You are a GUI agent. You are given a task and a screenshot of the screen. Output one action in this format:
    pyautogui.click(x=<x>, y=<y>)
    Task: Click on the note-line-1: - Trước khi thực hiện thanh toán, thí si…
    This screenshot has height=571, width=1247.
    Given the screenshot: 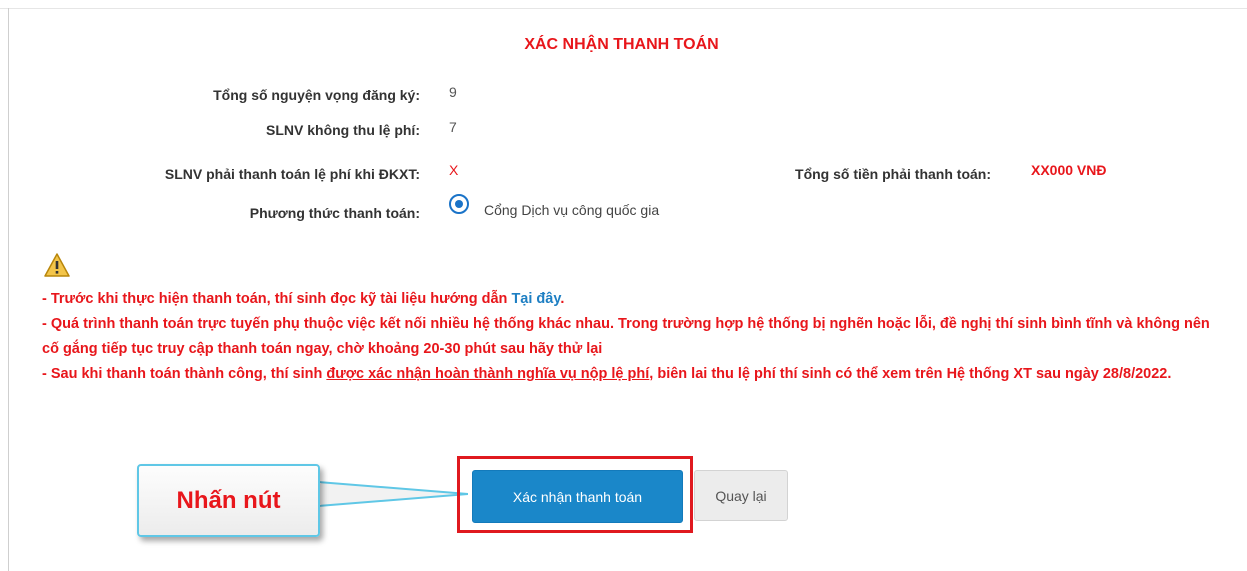 What is the action you would take?
    pyautogui.click(x=627, y=299)
    